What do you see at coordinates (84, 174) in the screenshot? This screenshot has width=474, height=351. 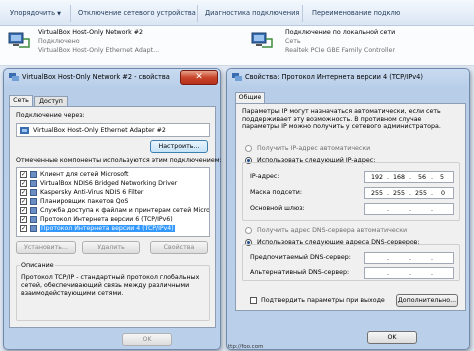 I see `component-label: Клиент для сетей Microsoft` at bounding box center [84, 174].